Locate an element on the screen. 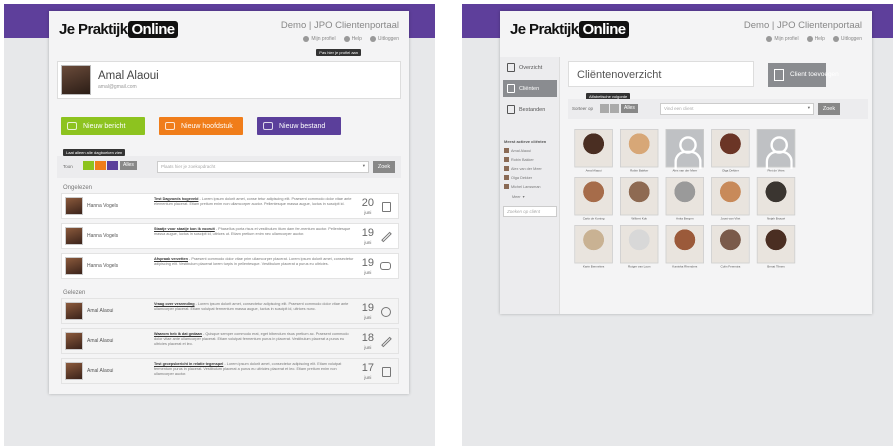  client-tile: Anita Bergen is located at coordinates (684, 200).